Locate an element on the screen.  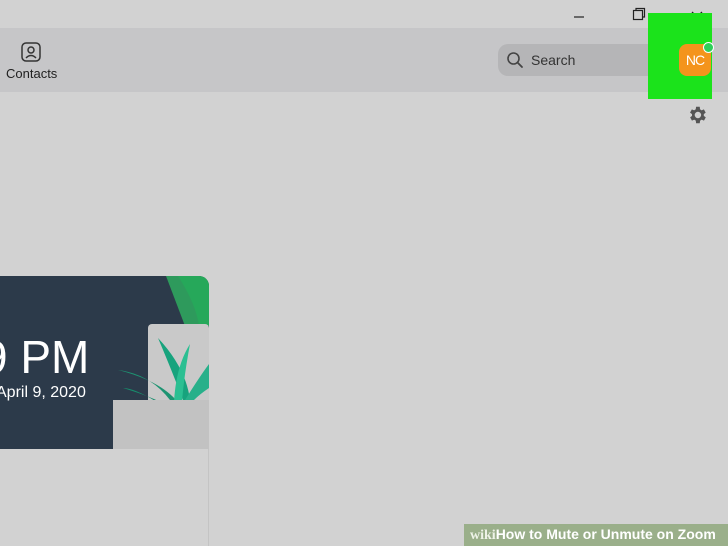
minimize-button is located at coordinates (579, 14).